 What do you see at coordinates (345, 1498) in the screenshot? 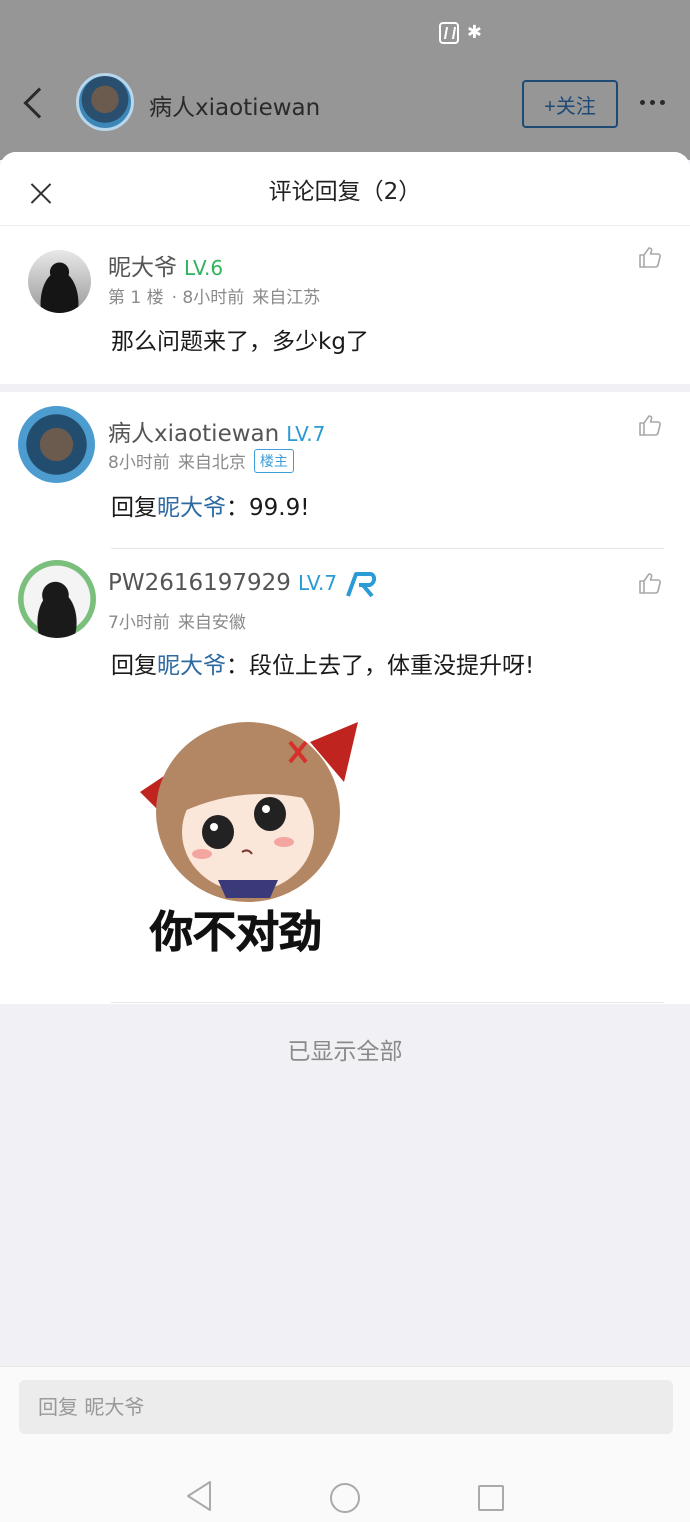
I see `nav-home-icon` at bounding box center [345, 1498].